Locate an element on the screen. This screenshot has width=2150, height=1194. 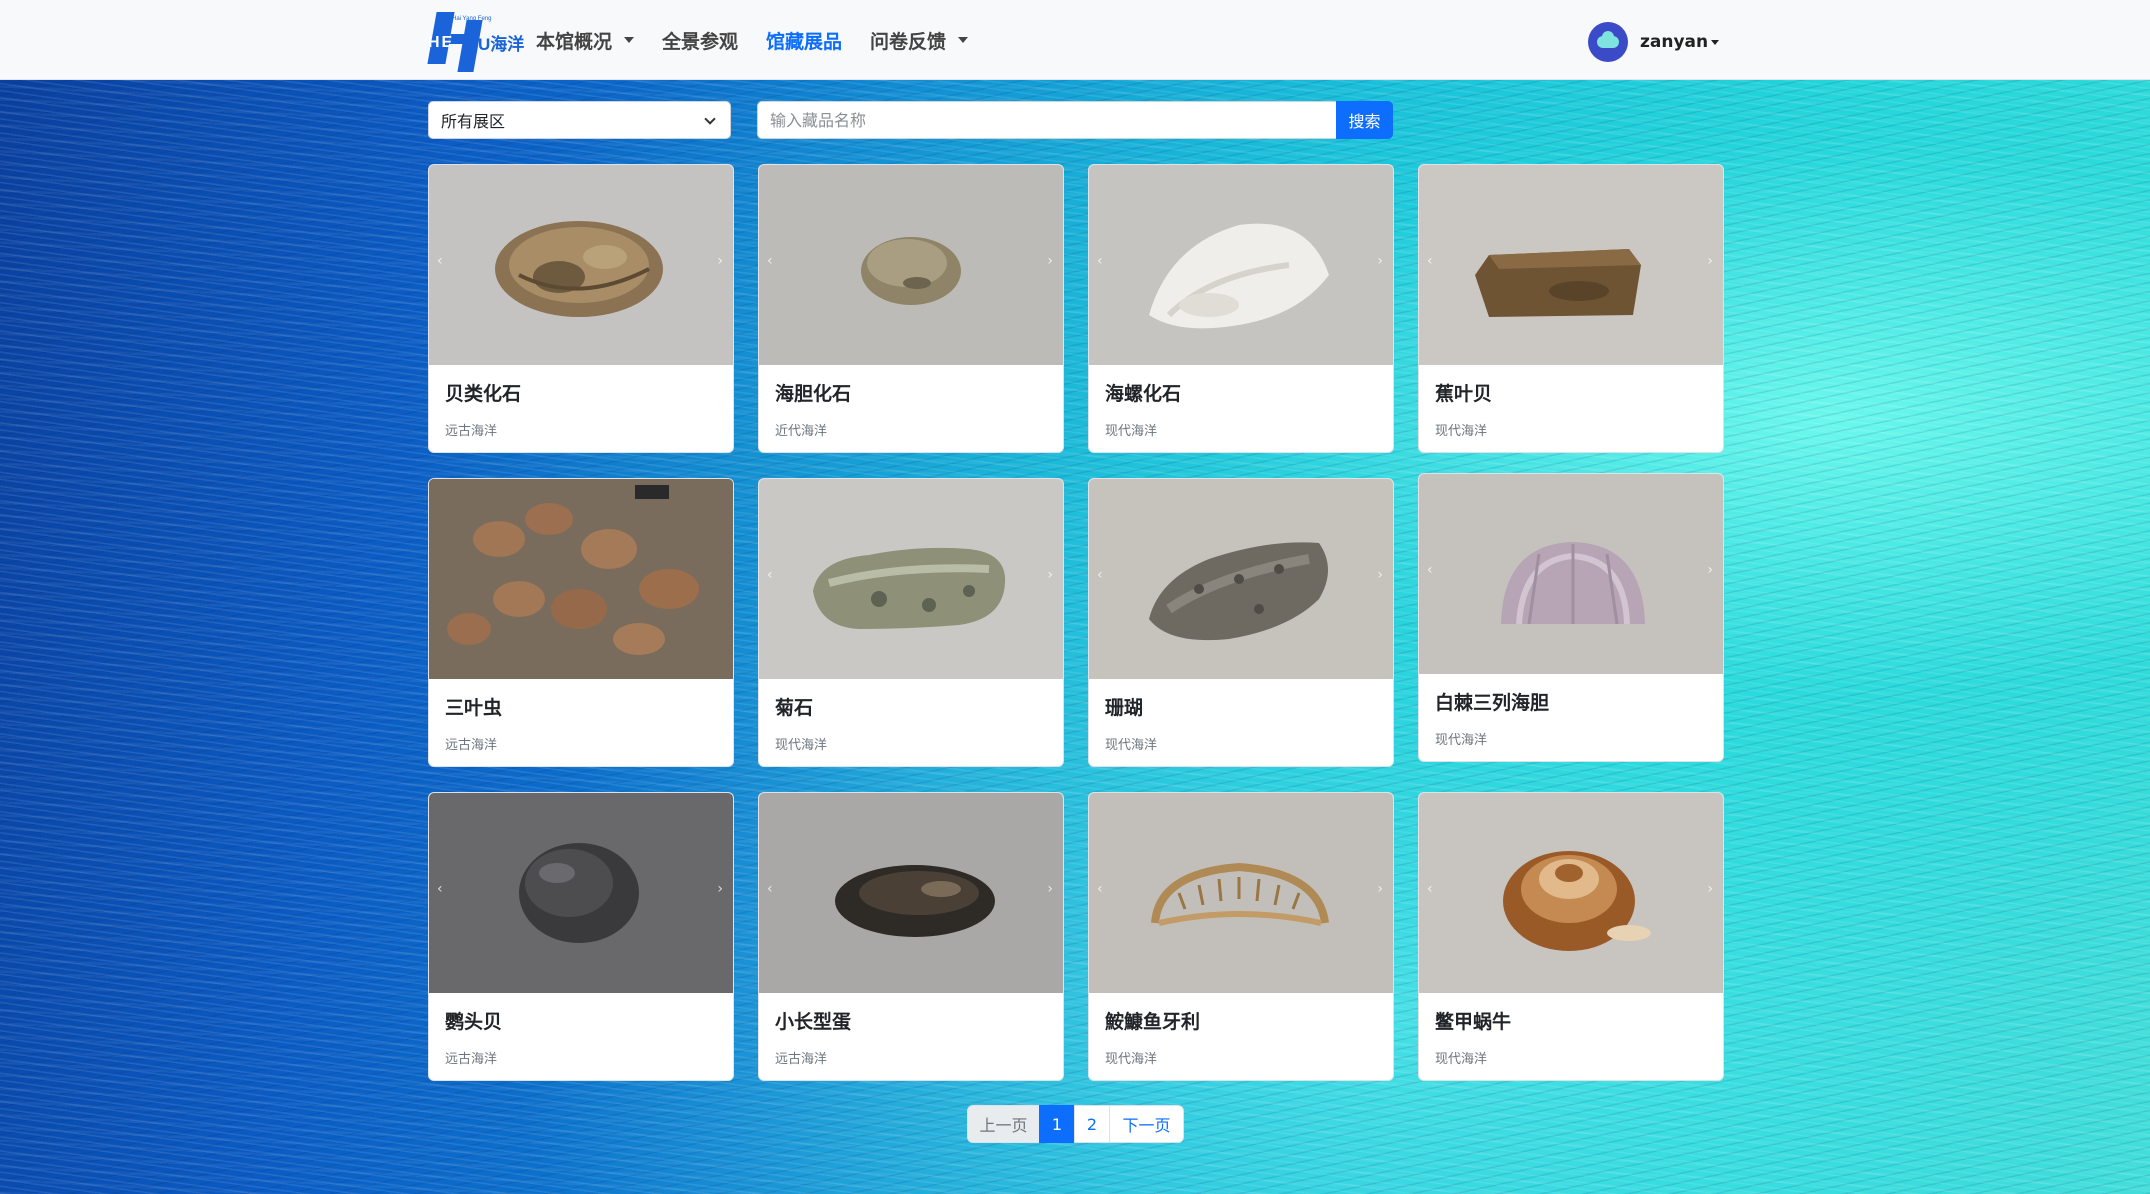
search-input is located at coordinates (1047, 120).